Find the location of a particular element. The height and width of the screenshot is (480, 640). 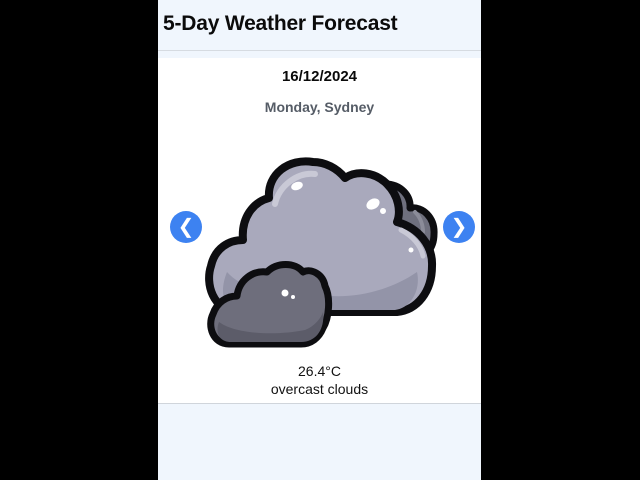

next-day-button: ❯ is located at coordinates (459, 227).